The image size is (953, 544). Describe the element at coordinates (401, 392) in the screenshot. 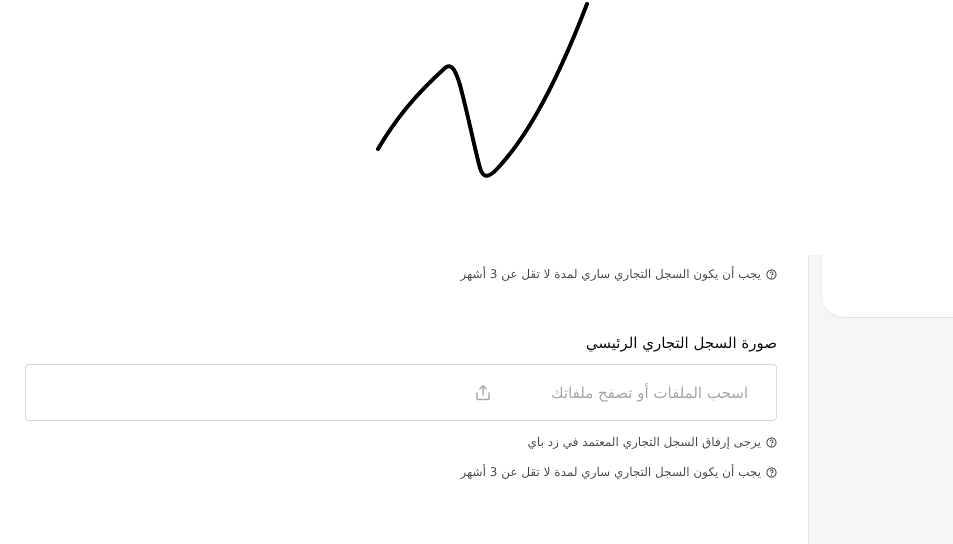

I see `file-drop-zone: اسحب الملفات أو تصفح ملفاتك` at that location.